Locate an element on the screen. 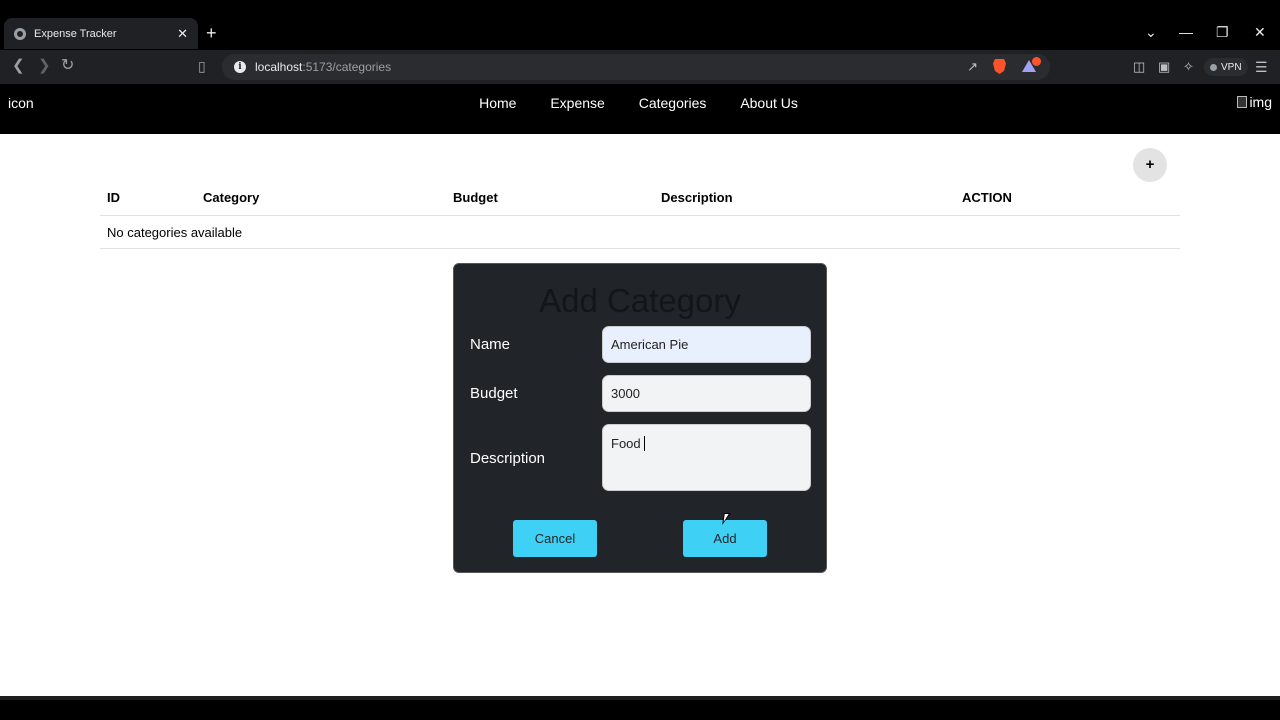 The width and height of the screenshot is (1280, 720). bottom-strip is located at coordinates (640, 708).